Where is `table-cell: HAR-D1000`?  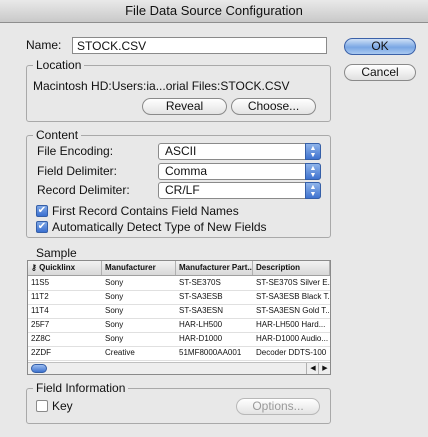
table-cell: HAR-D1000 is located at coordinates (201, 338).